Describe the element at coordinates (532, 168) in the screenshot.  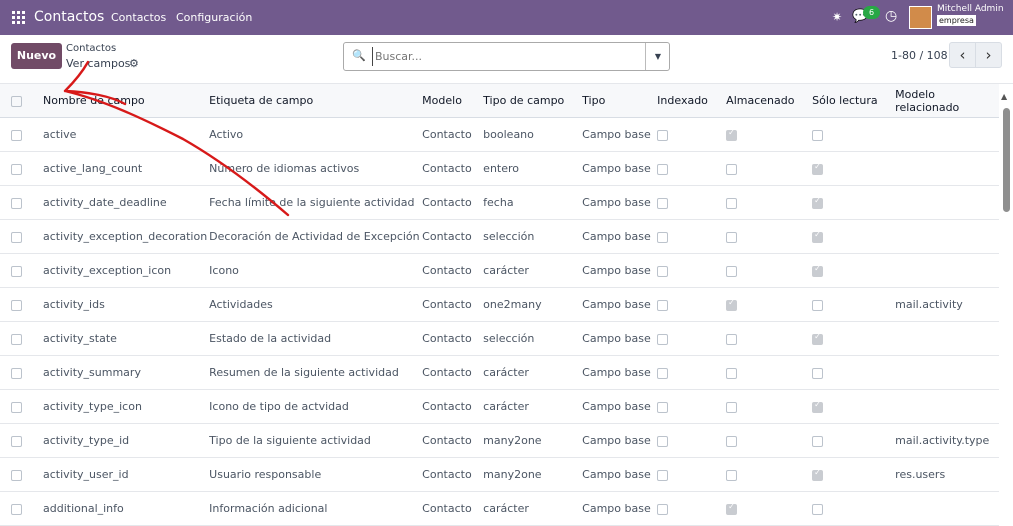
I see `field-type: entero` at that location.